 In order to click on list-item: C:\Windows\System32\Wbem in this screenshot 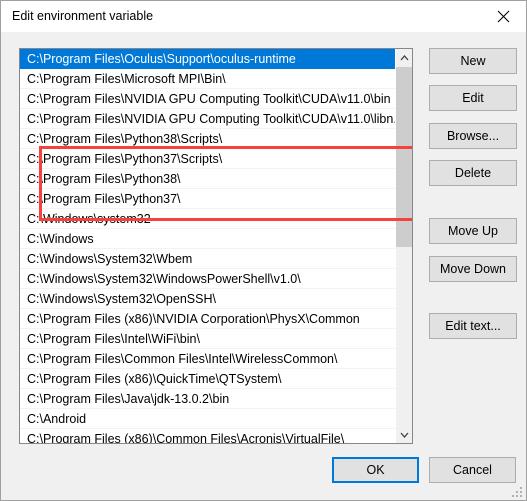, I will do `click(208, 259)`.